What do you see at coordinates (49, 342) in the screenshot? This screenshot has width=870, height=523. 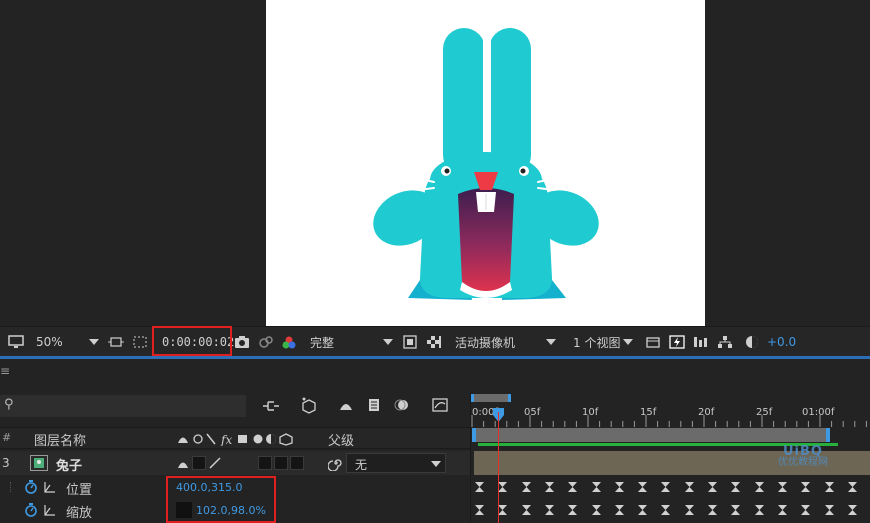 I see `magnification-dropdown: 50%` at bounding box center [49, 342].